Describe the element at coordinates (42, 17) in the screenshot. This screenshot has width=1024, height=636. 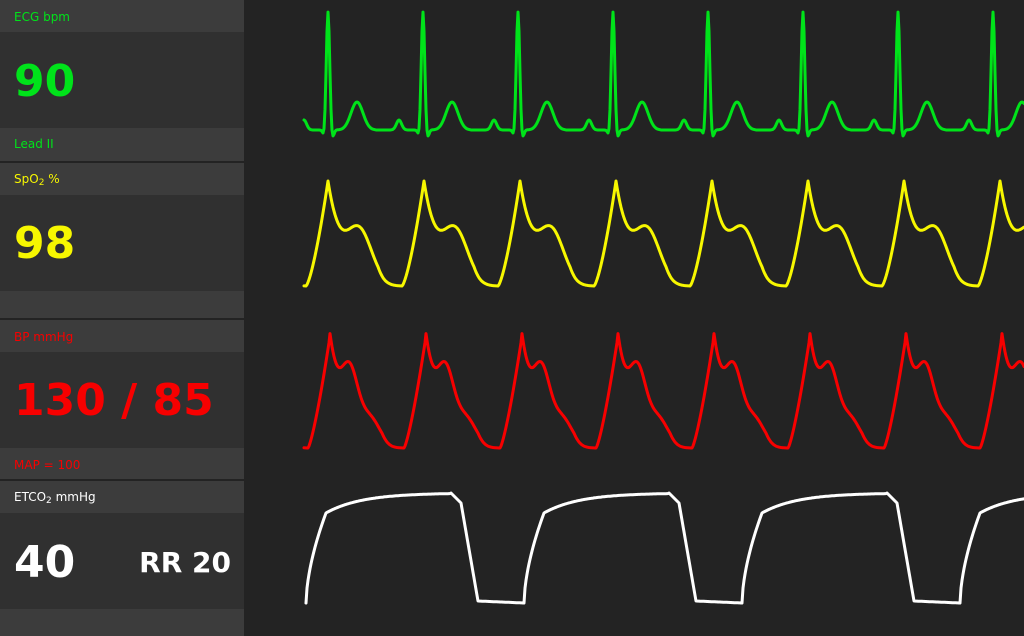
I see `ecg-label: ECG bpm` at that location.